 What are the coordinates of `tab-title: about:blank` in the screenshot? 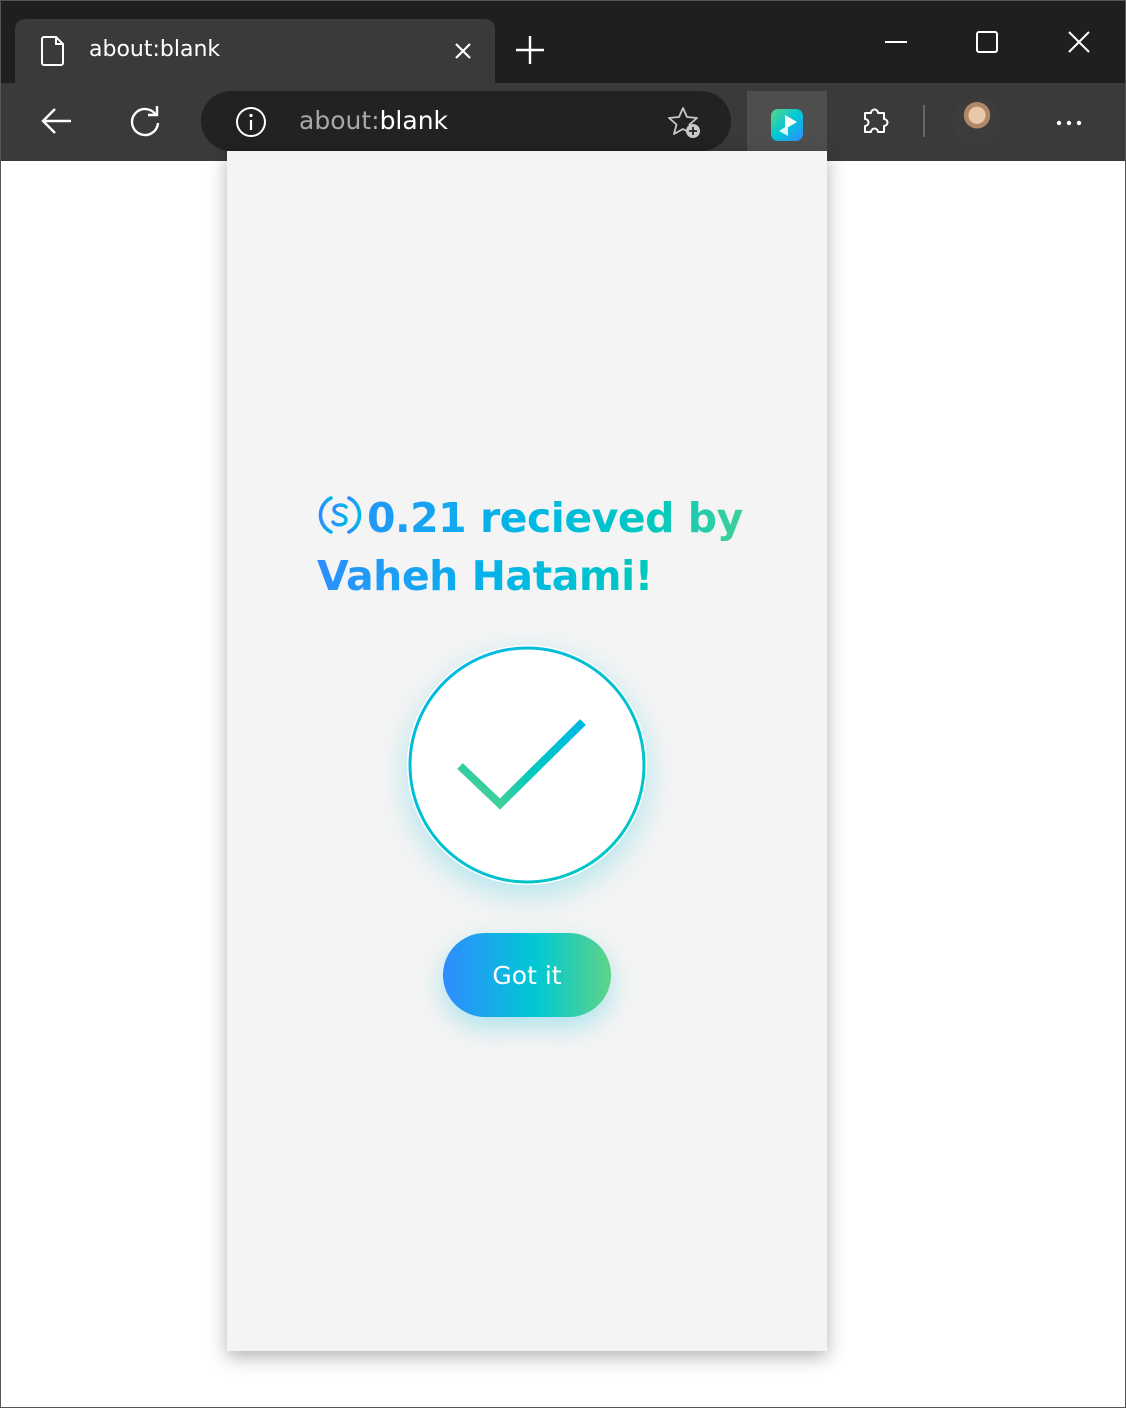 It's located at (155, 49).